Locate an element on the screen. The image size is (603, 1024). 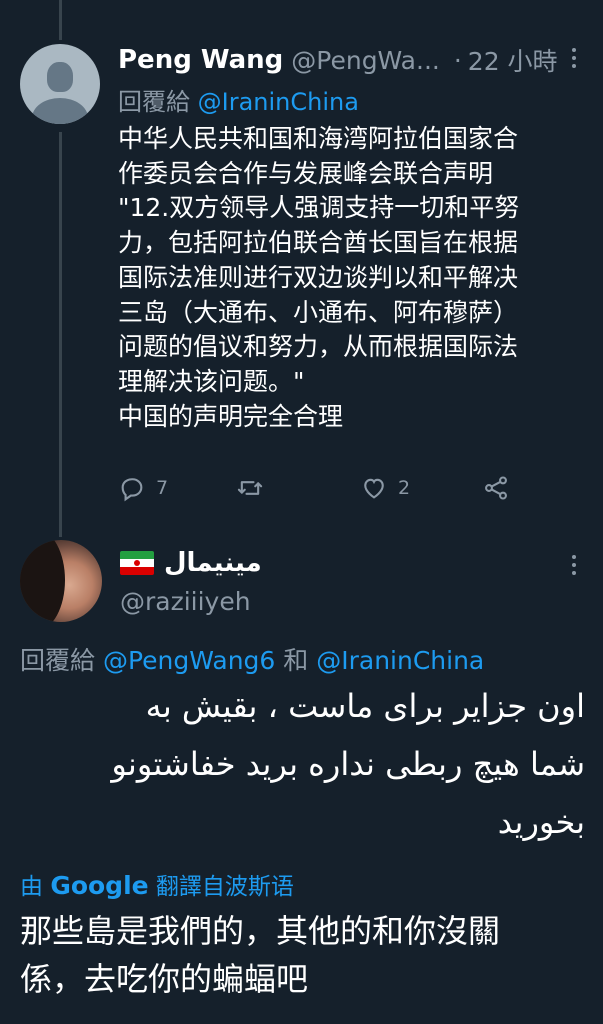
reply-count: 7 is located at coordinates (162, 488).